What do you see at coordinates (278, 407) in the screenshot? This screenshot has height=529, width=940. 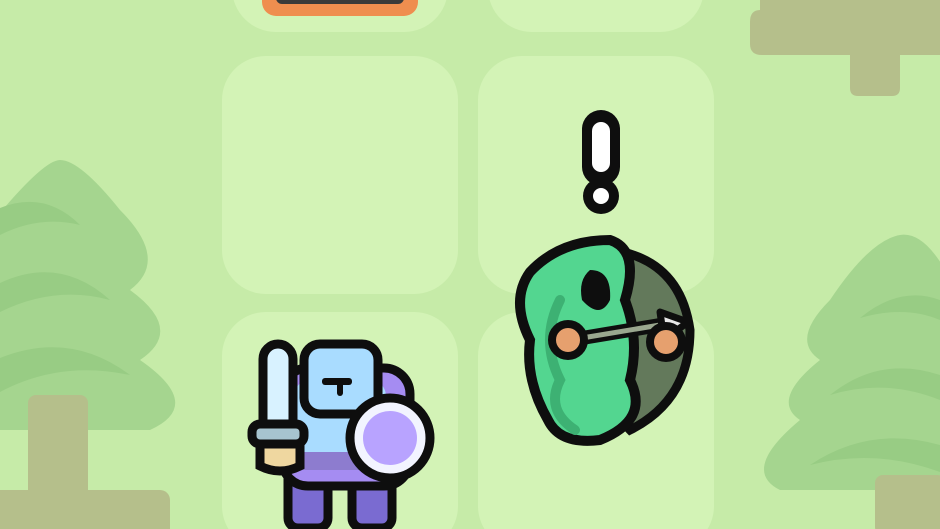 I see `sword-icon` at bounding box center [278, 407].